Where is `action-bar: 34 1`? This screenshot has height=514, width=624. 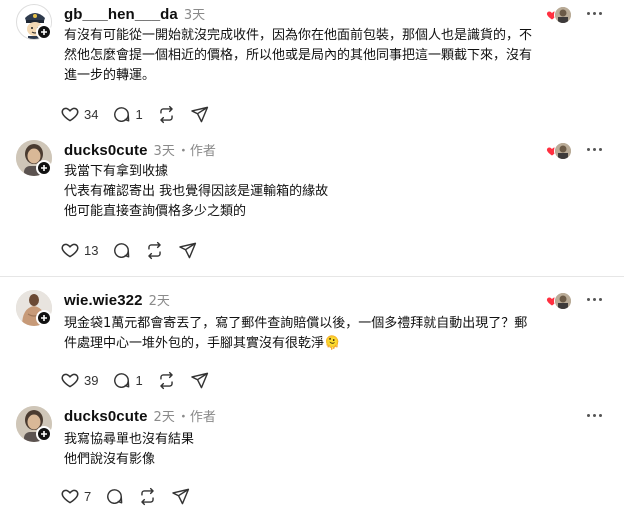
action-bar: 34 1 is located at coordinates (141, 114).